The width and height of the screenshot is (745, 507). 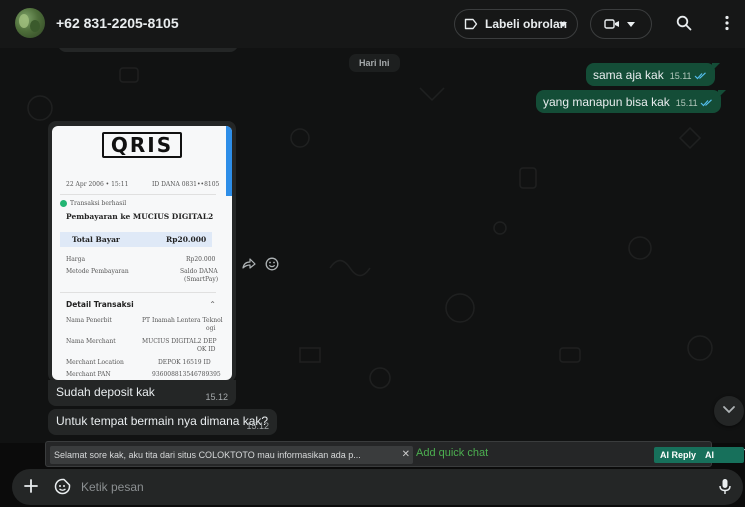 What do you see at coordinates (89, 320) in the screenshot?
I see `issuer-label: Nama Penerbit` at bounding box center [89, 320].